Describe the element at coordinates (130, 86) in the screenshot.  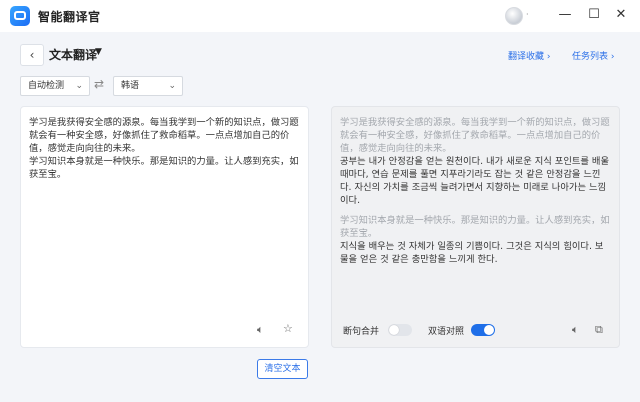
I see `target-language-label: 韩语` at that location.